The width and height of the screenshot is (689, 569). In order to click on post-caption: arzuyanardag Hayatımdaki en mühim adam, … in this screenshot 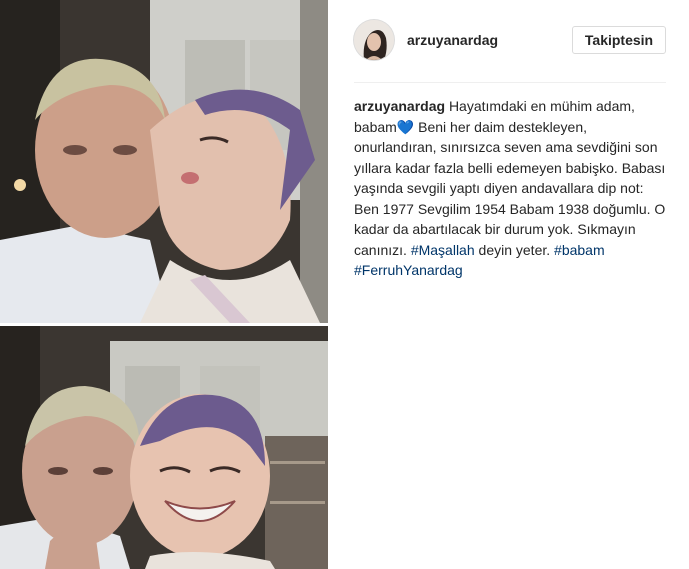, I will do `click(512, 188)`.